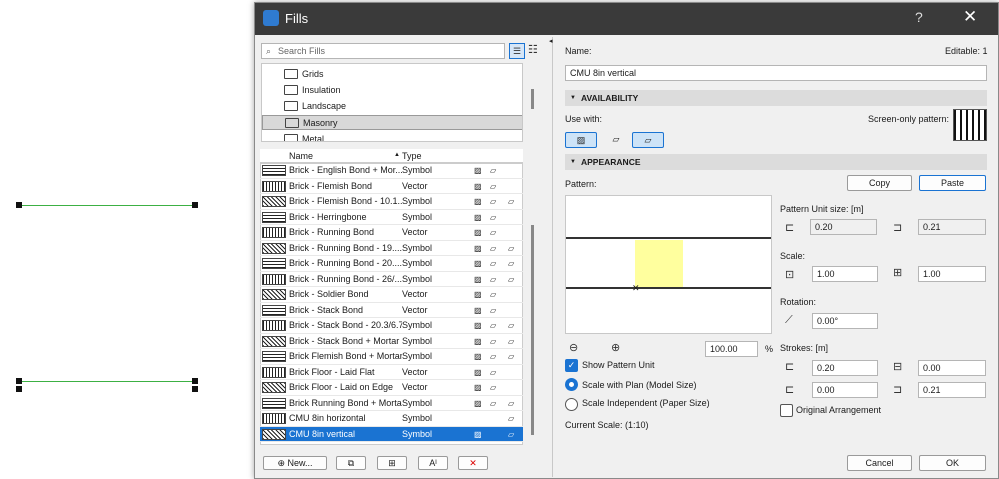  Describe the element at coordinates (786, 410) in the screenshot. I see `original-arrangement-checkbox` at that location.